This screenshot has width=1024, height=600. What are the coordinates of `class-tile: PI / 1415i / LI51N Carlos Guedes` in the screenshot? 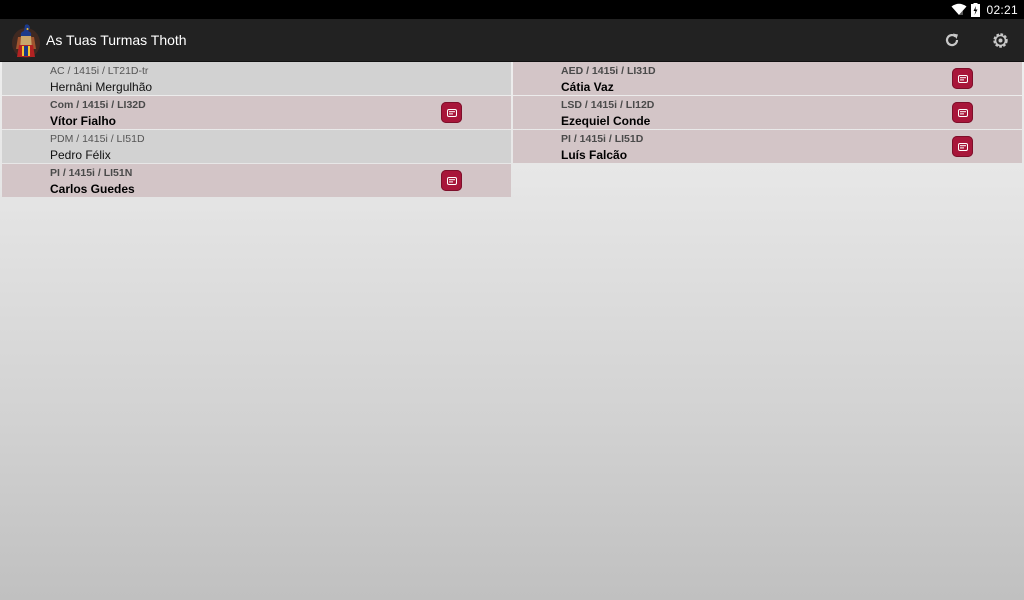 It's located at (256, 180).